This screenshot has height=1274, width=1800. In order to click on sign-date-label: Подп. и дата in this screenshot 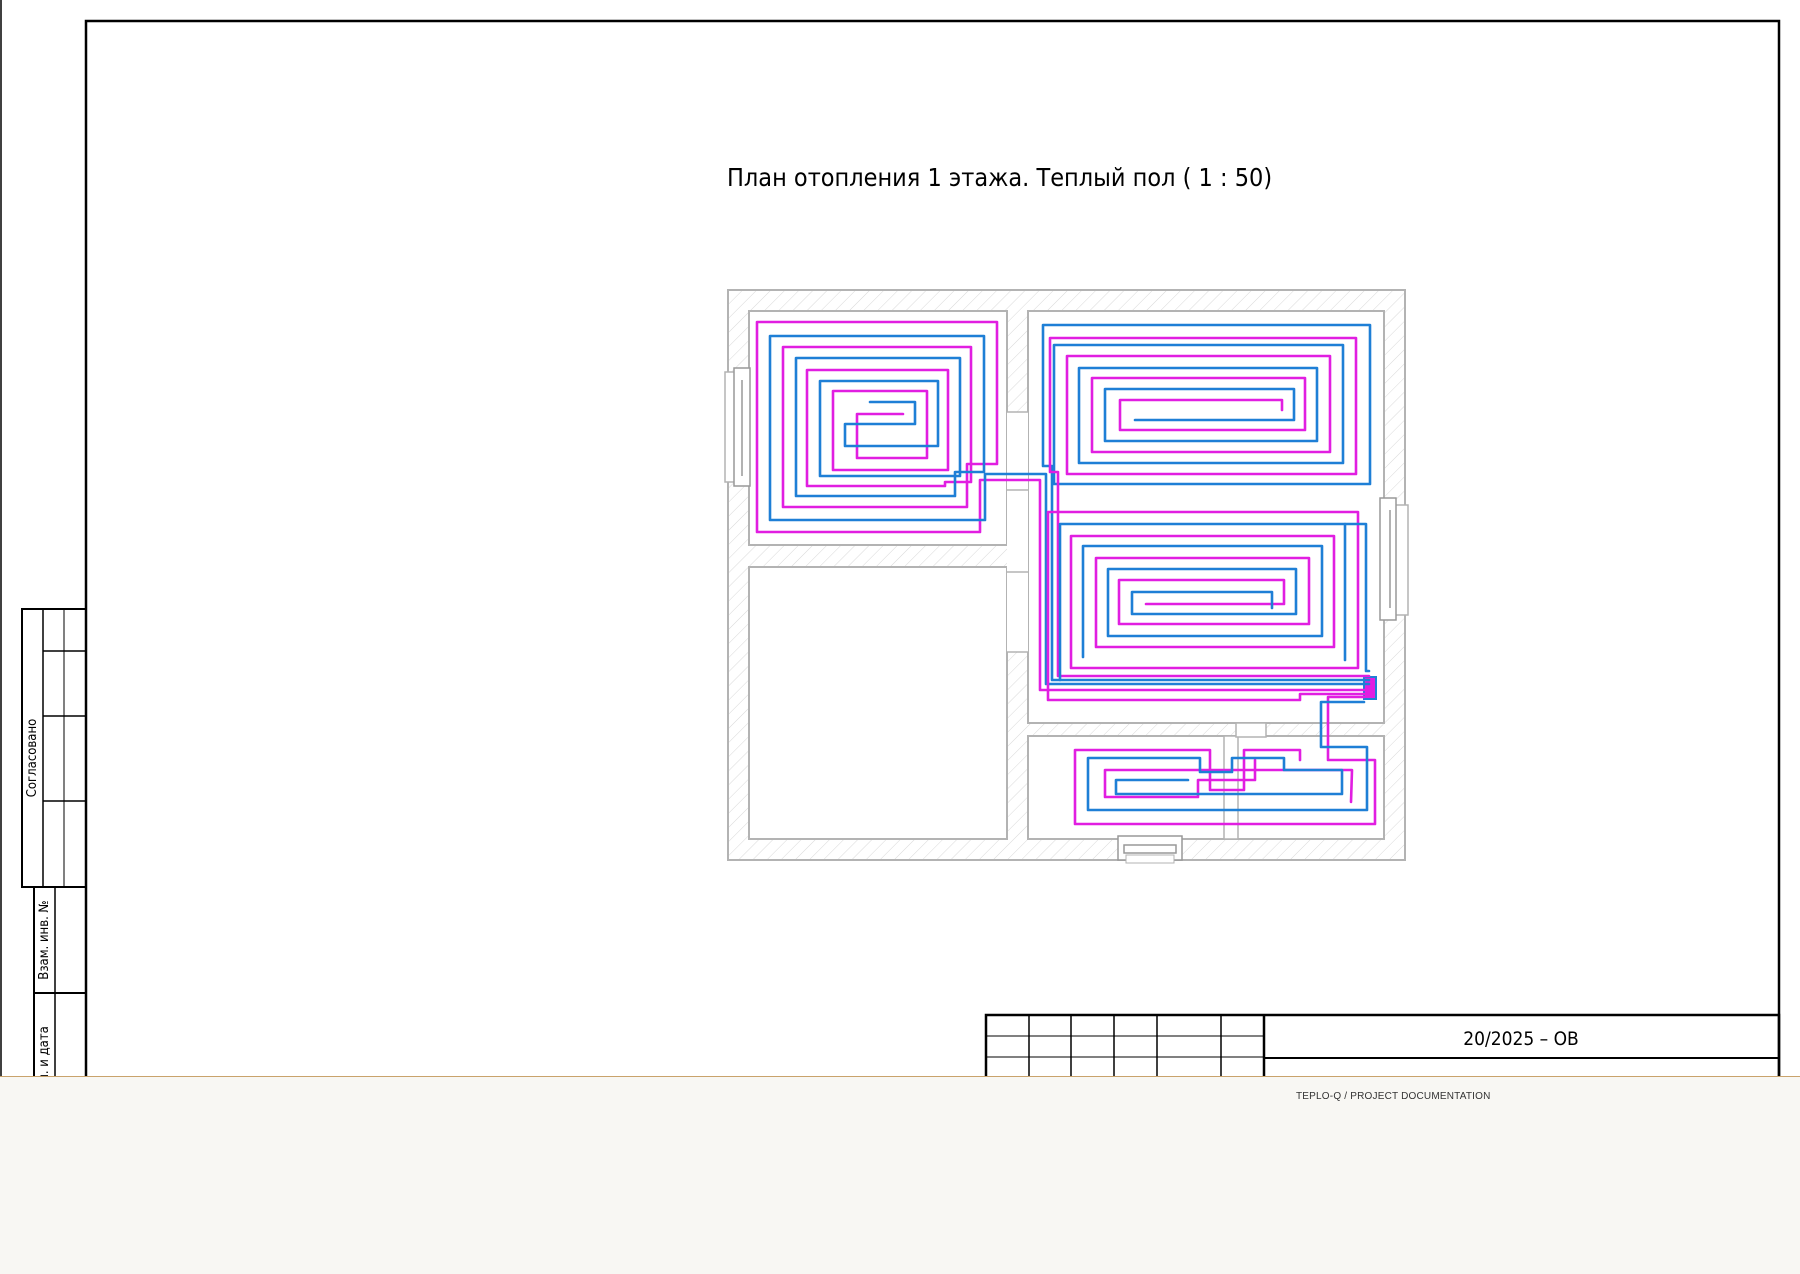, I will do `click(44, 1051)`.